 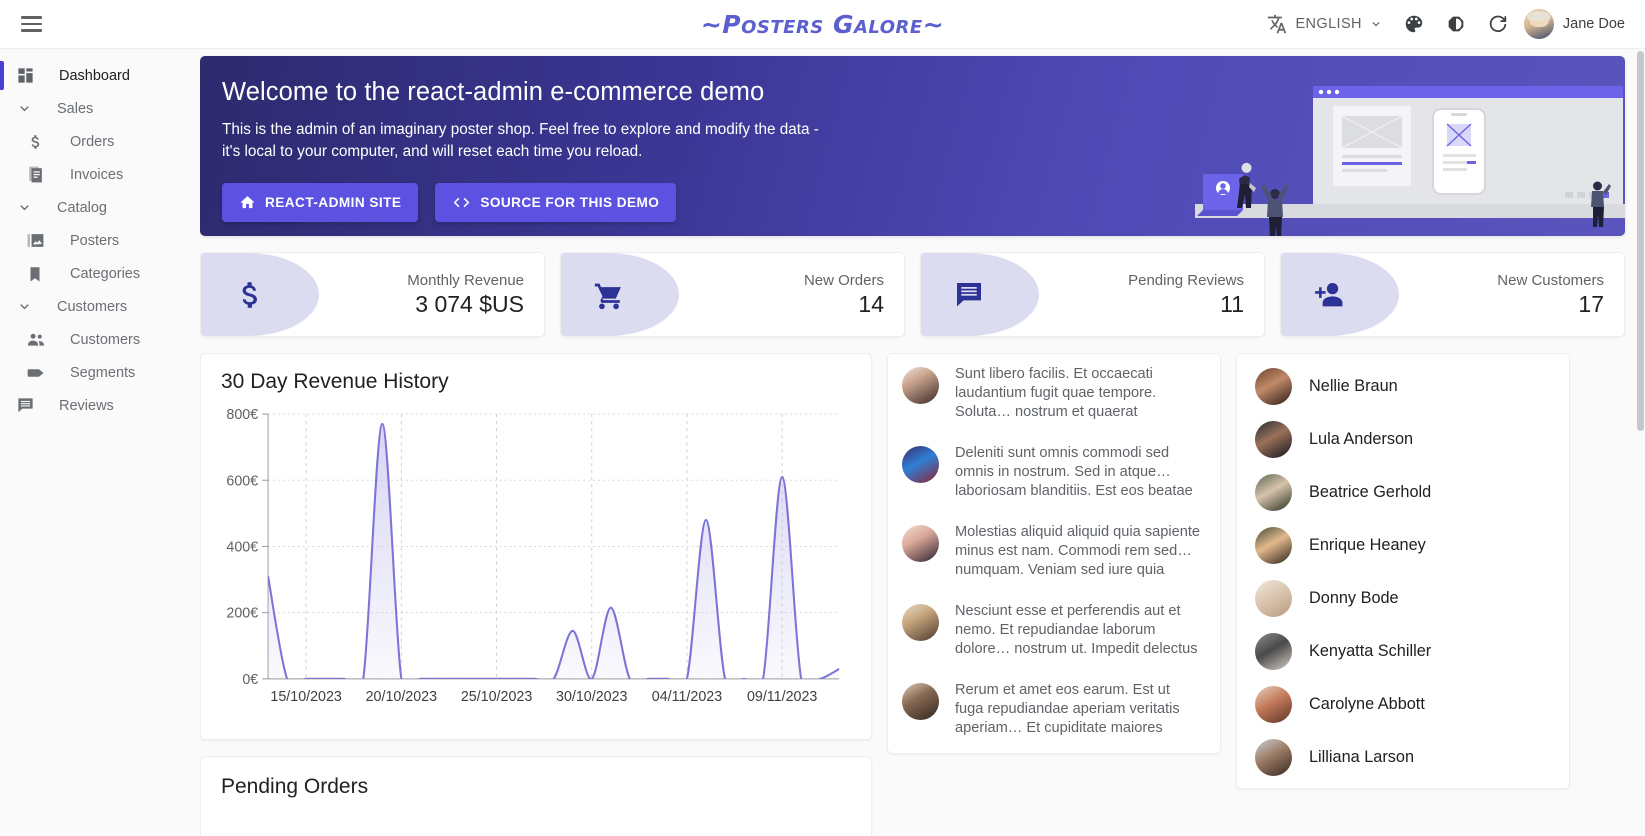 What do you see at coordinates (570, 203) in the screenshot?
I see `source-demo-label: SOURCE FOR THIS DEMO` at bounding box center [570, 203].